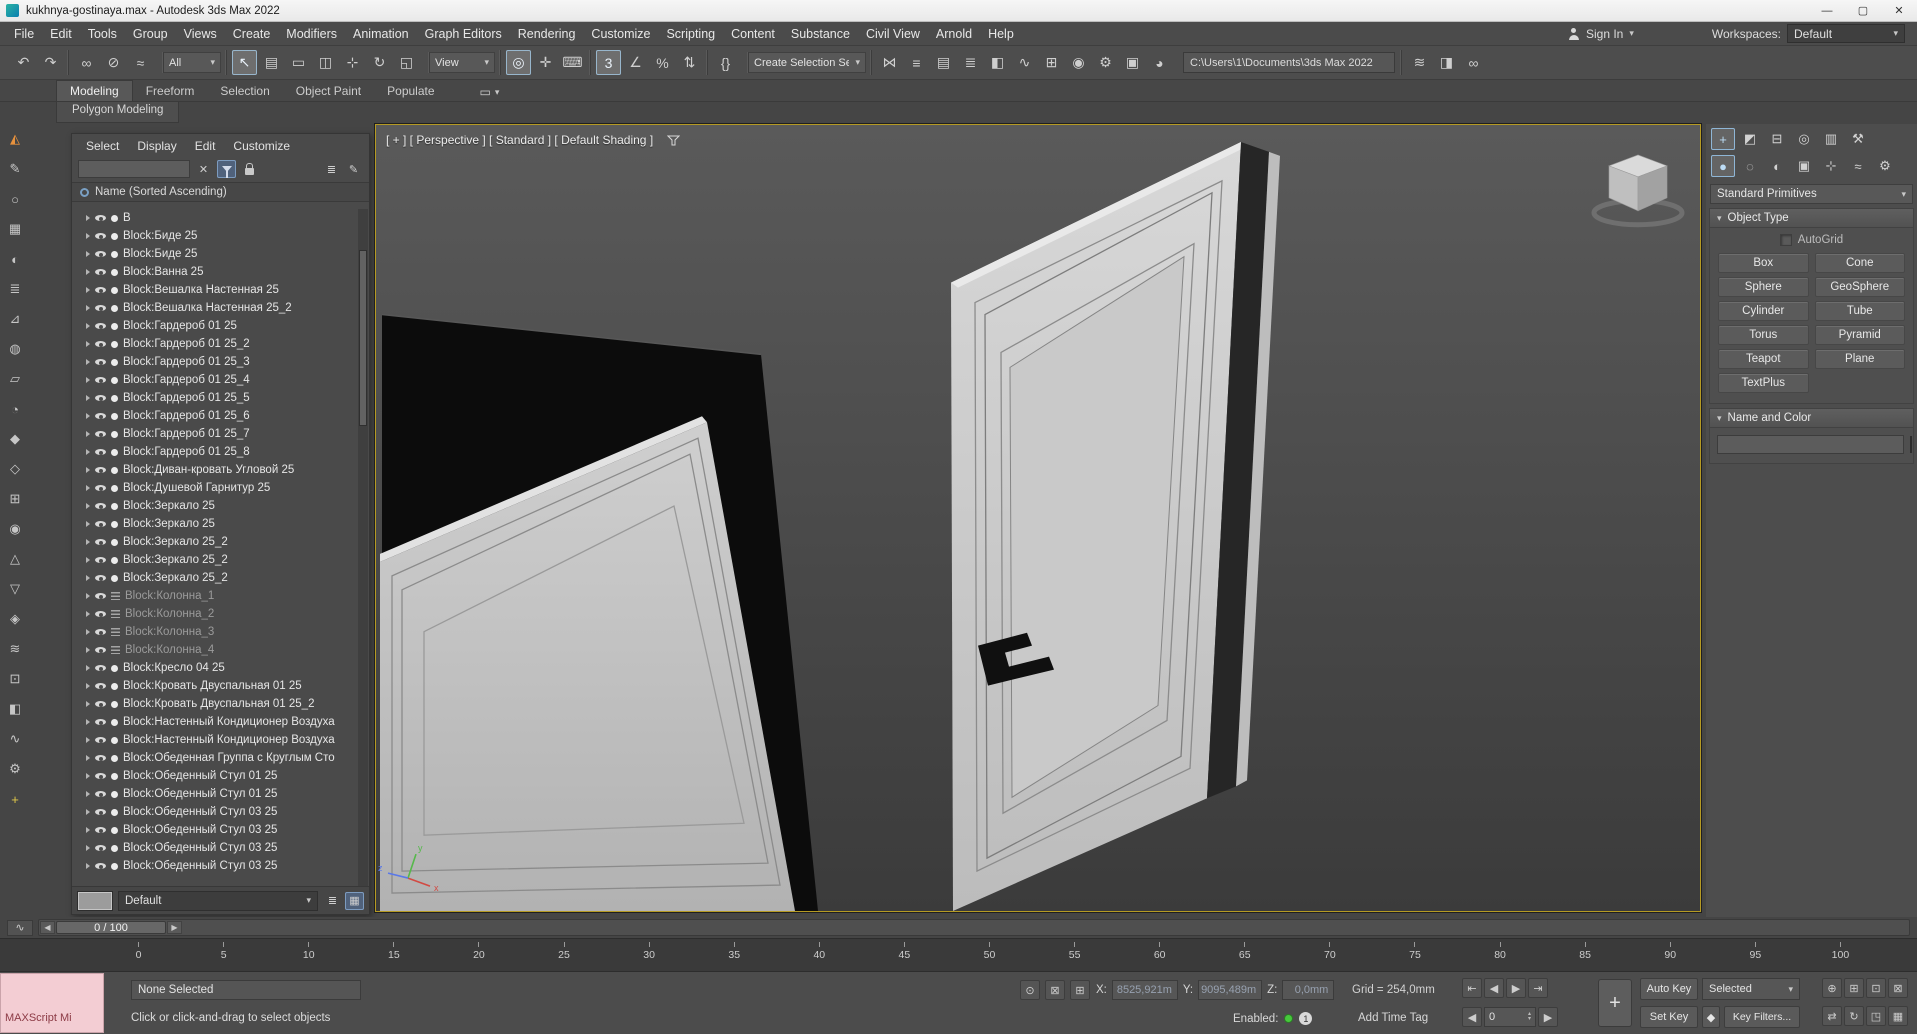 The image size is (1917, 1034). I want to click on menu-item: Help, so click(1001, 34).